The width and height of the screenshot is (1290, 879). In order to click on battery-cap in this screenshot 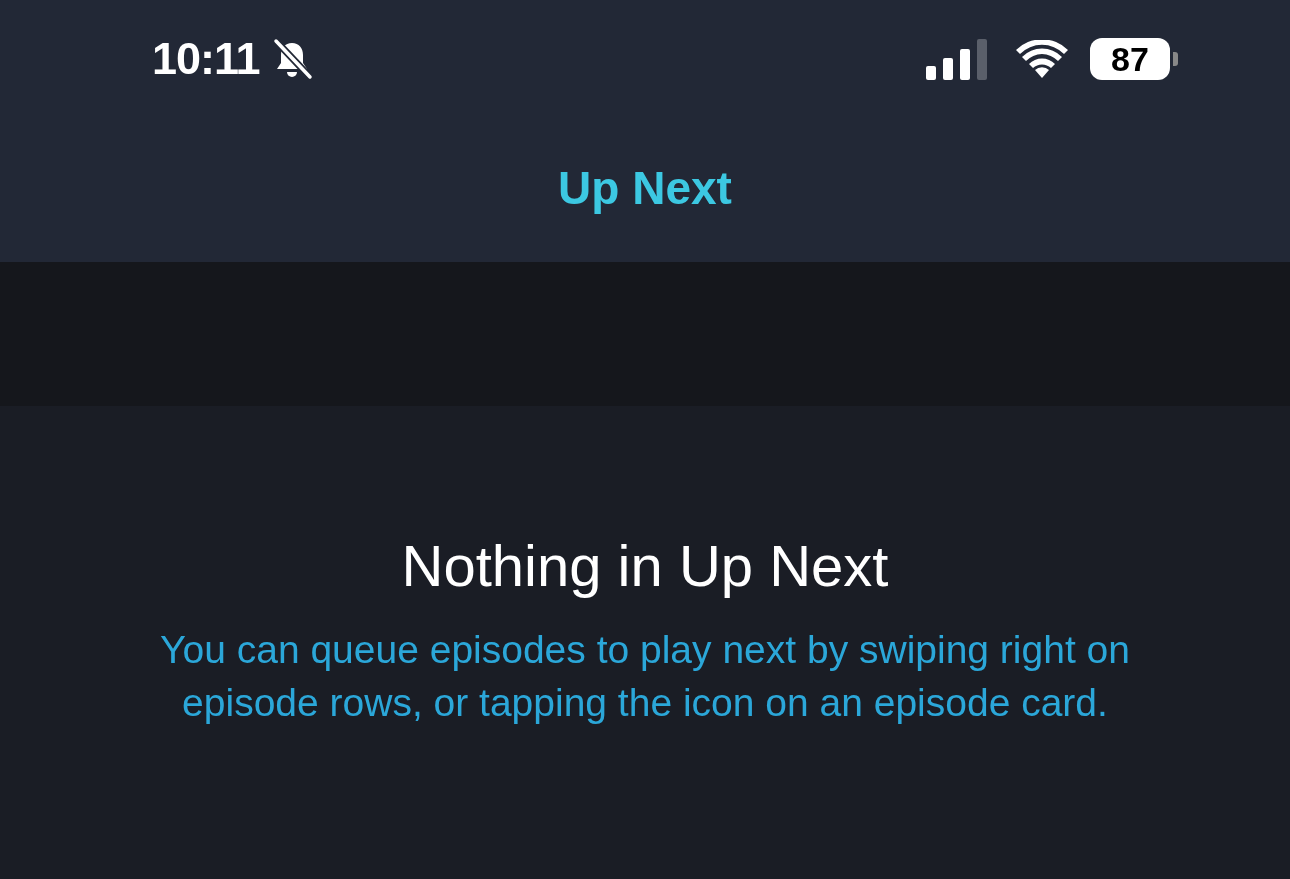, I will do `click(1175, 59)`.